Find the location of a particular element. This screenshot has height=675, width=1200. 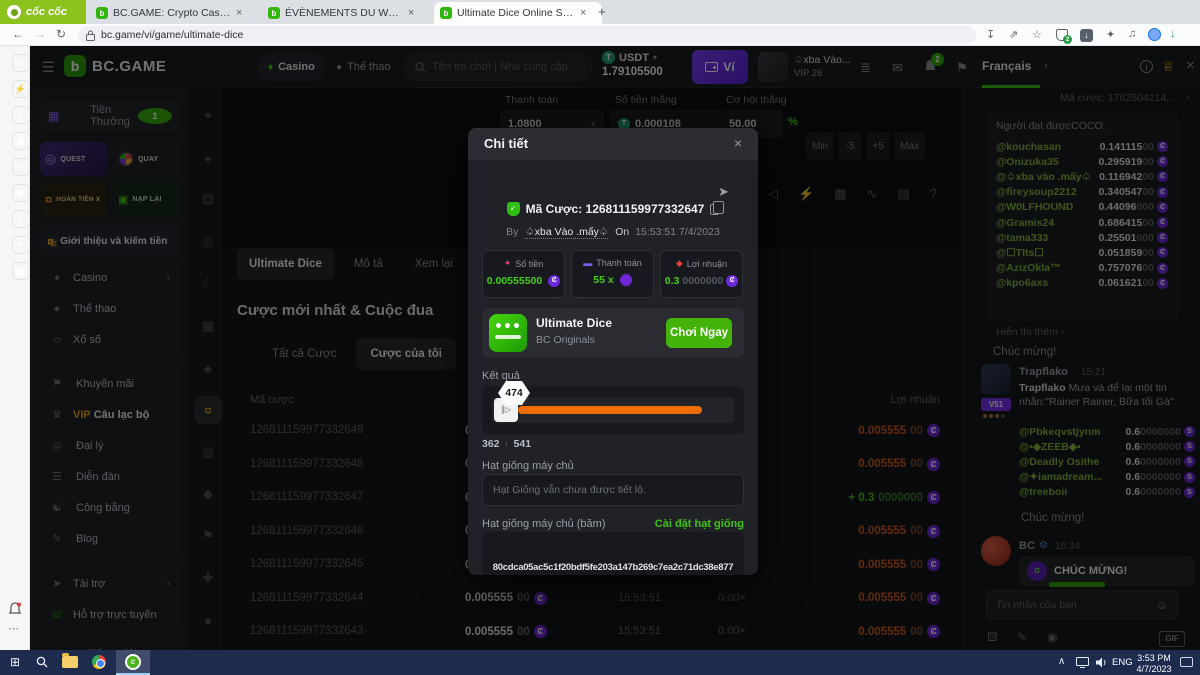

rail-shortcut-icon: ◉ is located at coordinates (20, 141).